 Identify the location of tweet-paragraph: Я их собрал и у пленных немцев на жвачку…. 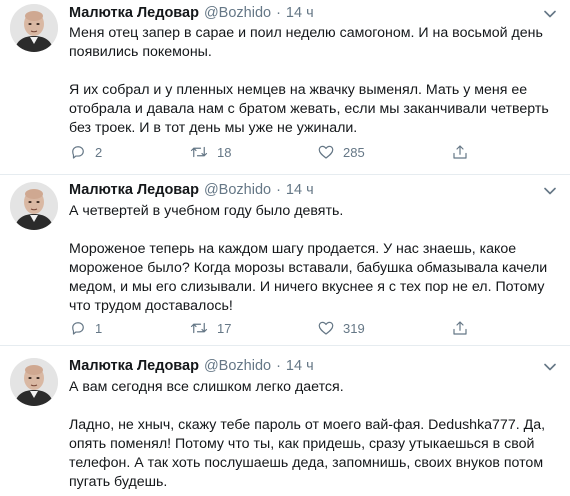
(309, 109).